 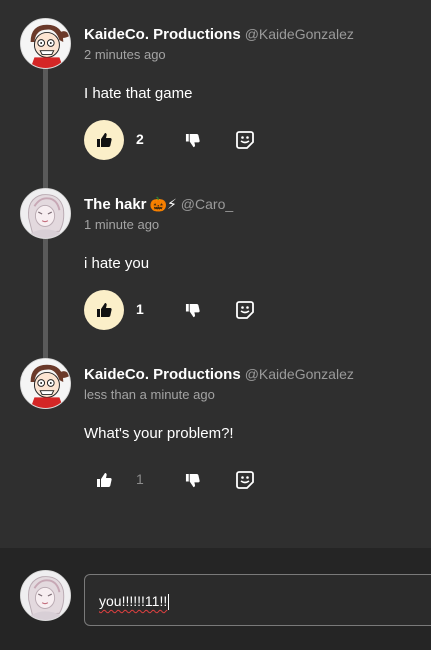 What do you see at coordinates (163, 204) in the screenshot?
I see `author-emoji: 🎃⚡` at bounding box center [163, 204].